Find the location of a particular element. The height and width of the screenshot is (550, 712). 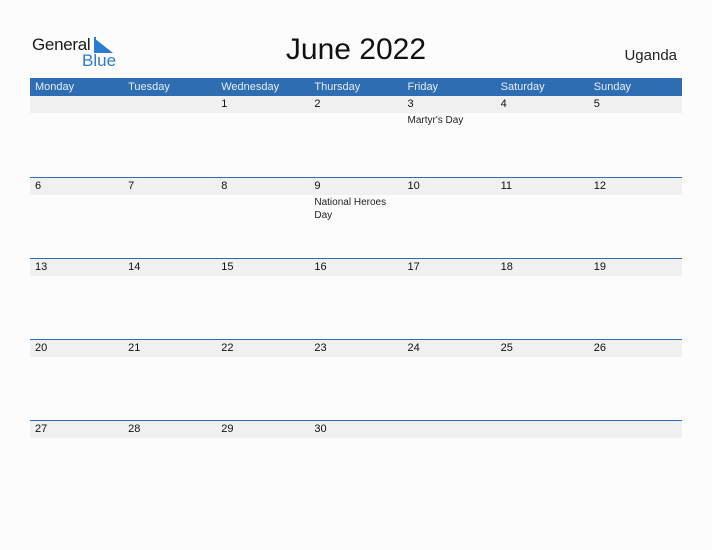

day-number: 8 is located at coordinates (224, 186).